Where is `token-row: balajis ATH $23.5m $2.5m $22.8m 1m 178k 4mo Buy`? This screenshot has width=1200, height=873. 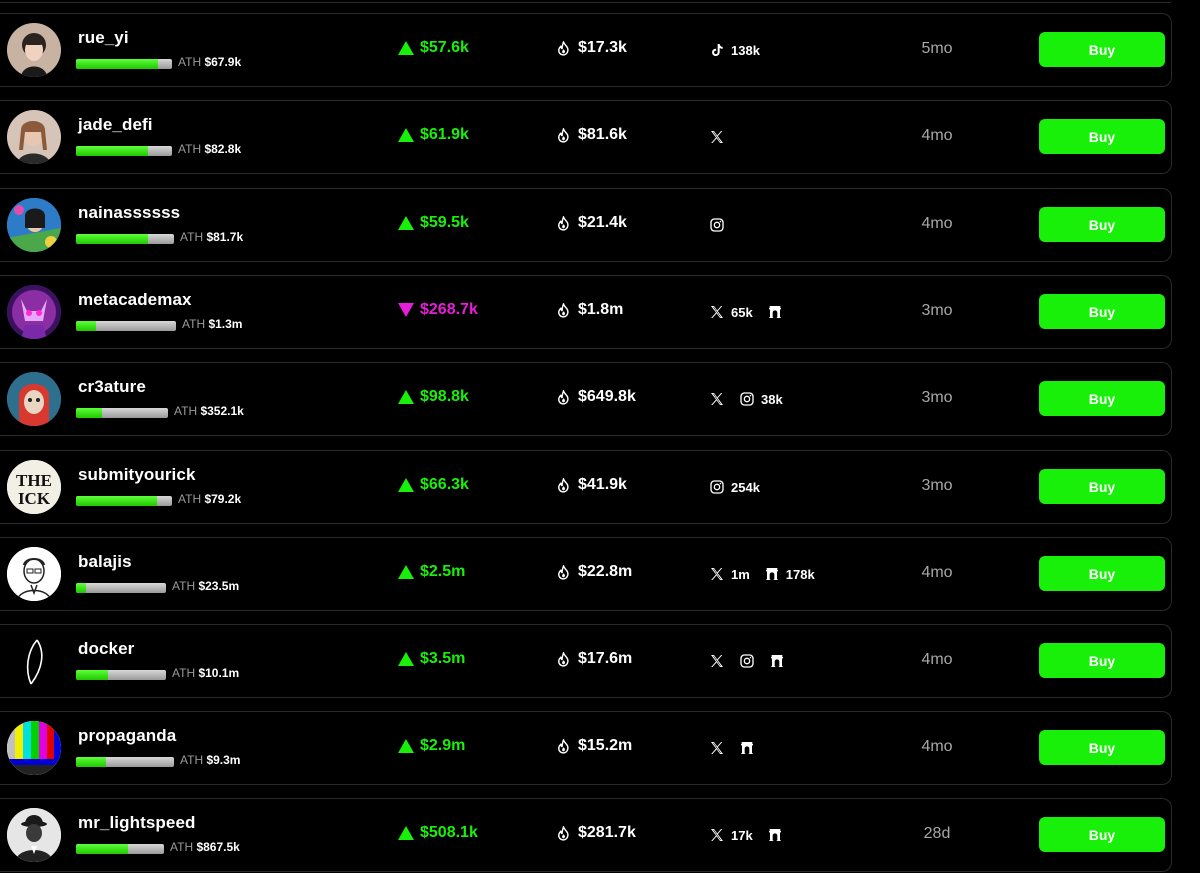 token-row: balajis ATH $23.5m $2.5m $22.8m 1m 178k 4mo Buy is located at coordinates (586, 574).